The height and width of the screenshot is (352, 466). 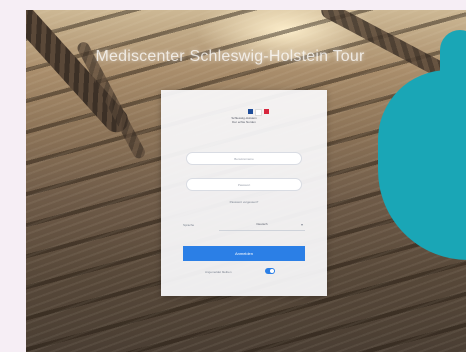 I want to click on chevron-down-icon: ▾, so click(x=301, y=224).